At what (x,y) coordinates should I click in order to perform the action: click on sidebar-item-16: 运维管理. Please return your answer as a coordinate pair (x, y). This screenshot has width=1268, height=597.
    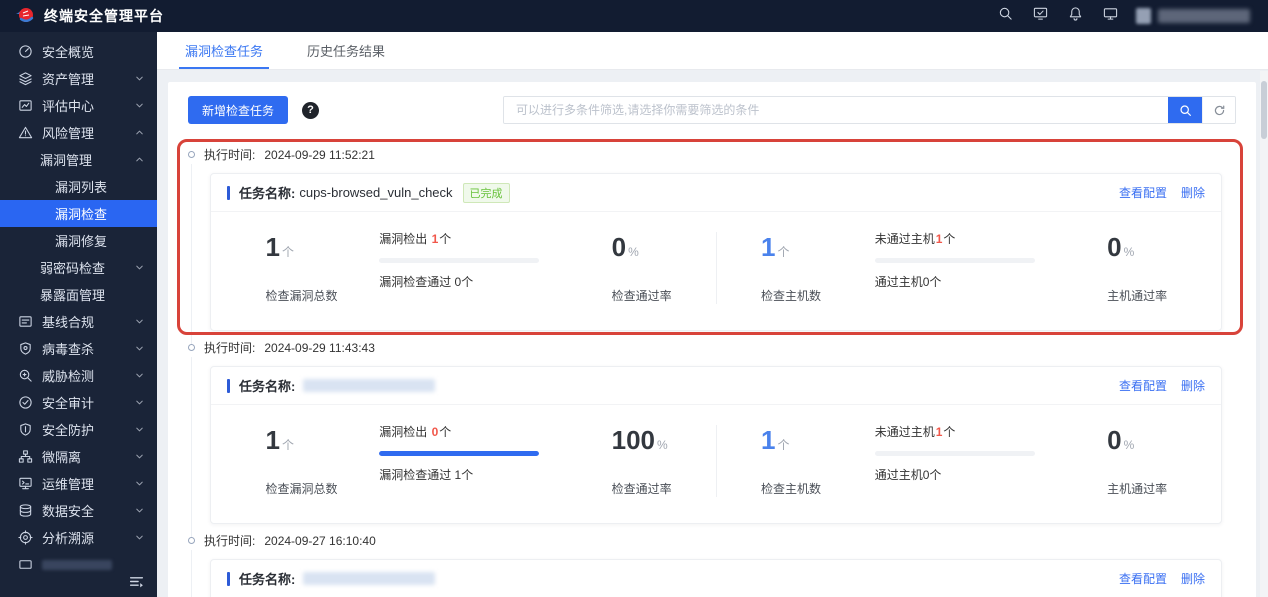
    Looking at the image, I should click on (78, 483).